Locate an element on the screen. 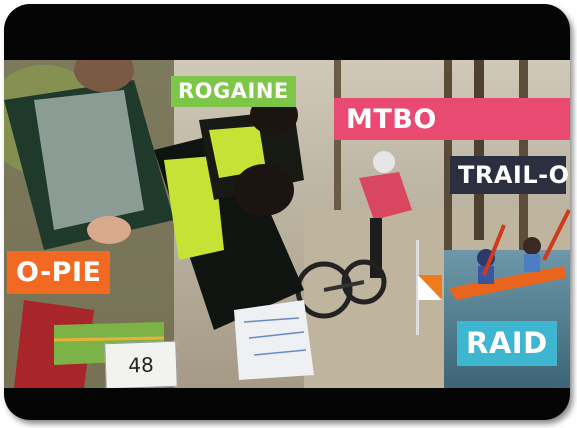  mtbo-label: MTBO is located at coordinates (452, 119).